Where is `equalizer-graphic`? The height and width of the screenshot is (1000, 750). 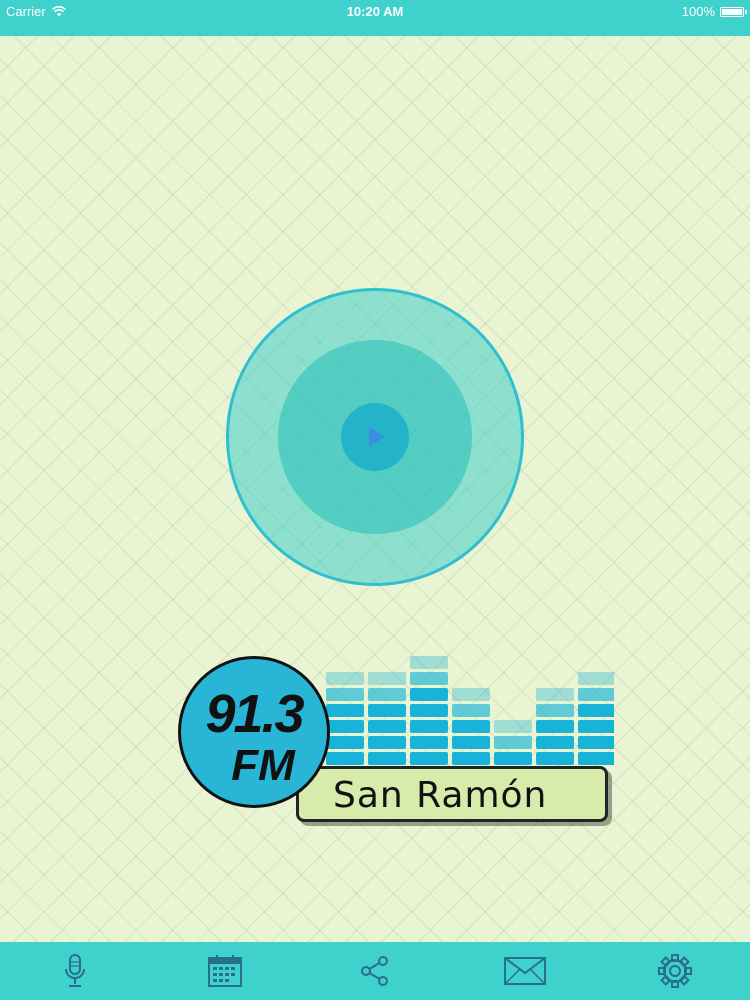 equalizer-graphic is located at coordinates (470, 710).